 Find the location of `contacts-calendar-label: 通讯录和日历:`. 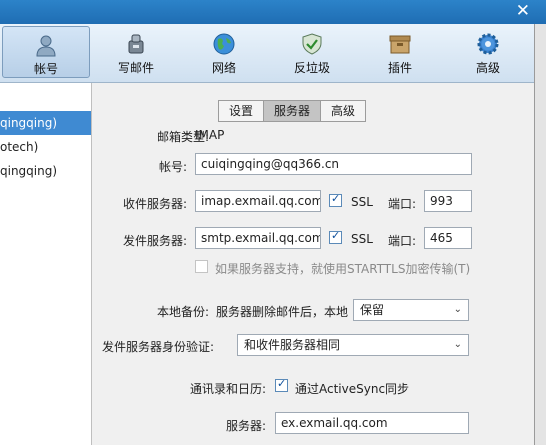

contacts-calendar-label: 通讯录和日历: is located at coordinates (227, 389).